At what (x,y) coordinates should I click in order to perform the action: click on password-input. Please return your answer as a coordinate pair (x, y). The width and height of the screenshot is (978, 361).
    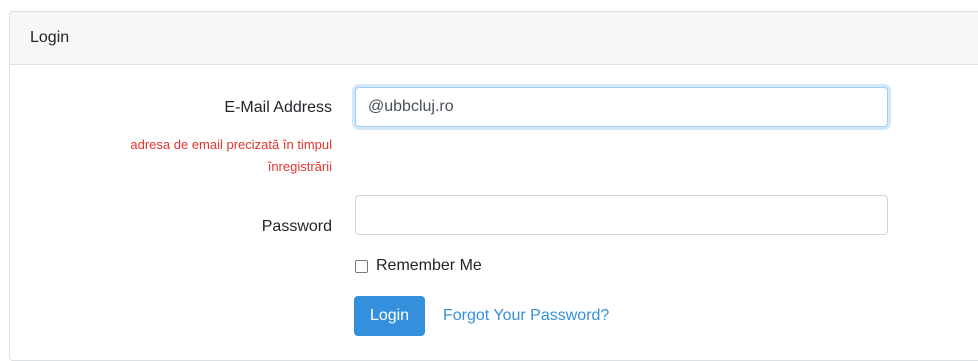
    Looking at the image, I should click on (621, 215).